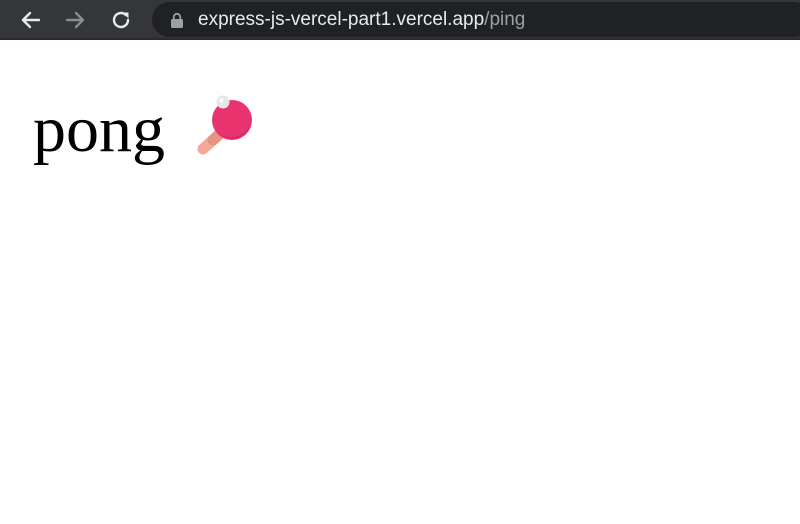 This screenshot has width=800, height=524. Describe the element at coordinates (505, 19) in the screenshot. I see `url-path: /ping` at that location.